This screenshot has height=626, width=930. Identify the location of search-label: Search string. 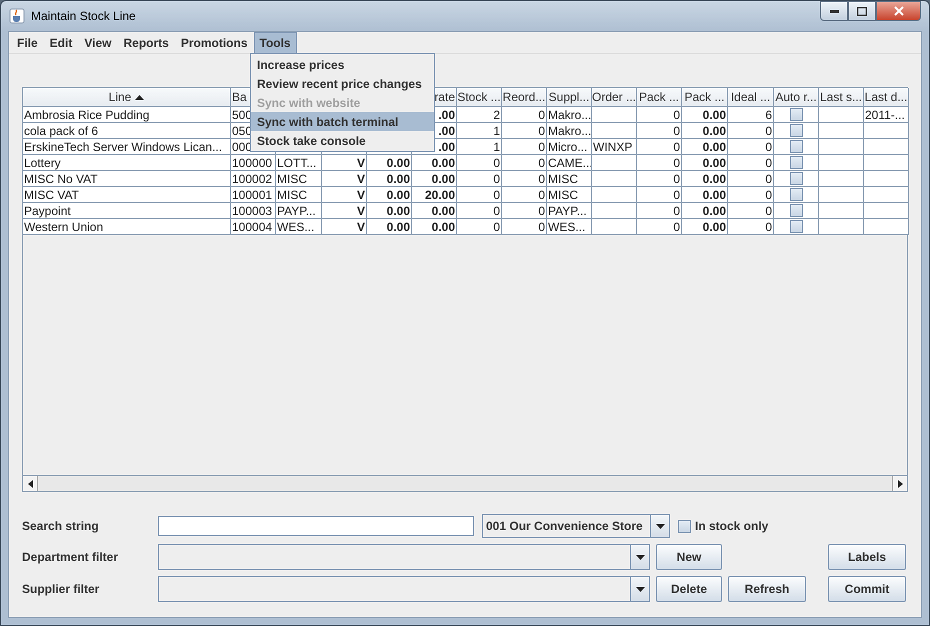
(61, 526).